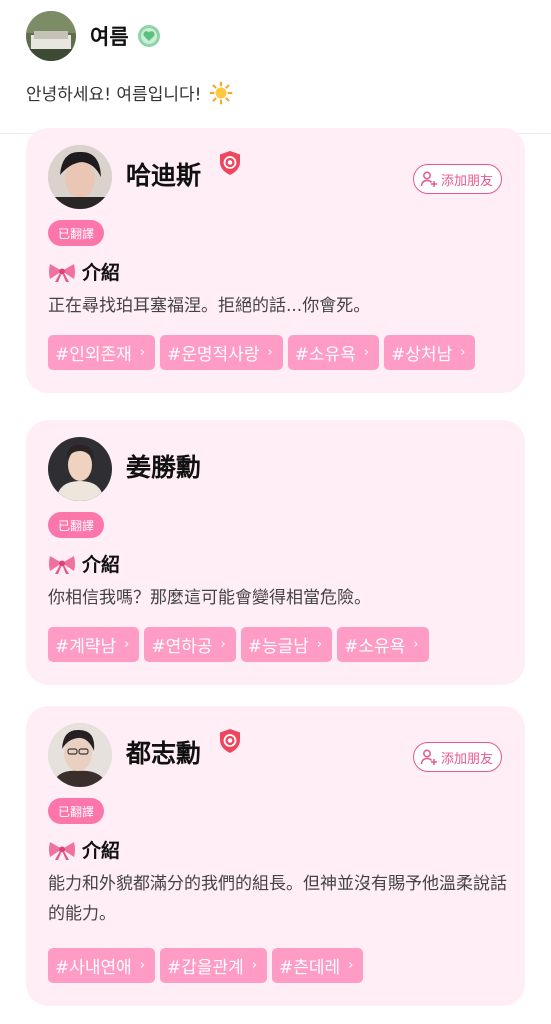 Image resolution: width=551 pixels, height=1024 pixels. I want to click on tag-chip: #상처남 ›, so click(430, 352).